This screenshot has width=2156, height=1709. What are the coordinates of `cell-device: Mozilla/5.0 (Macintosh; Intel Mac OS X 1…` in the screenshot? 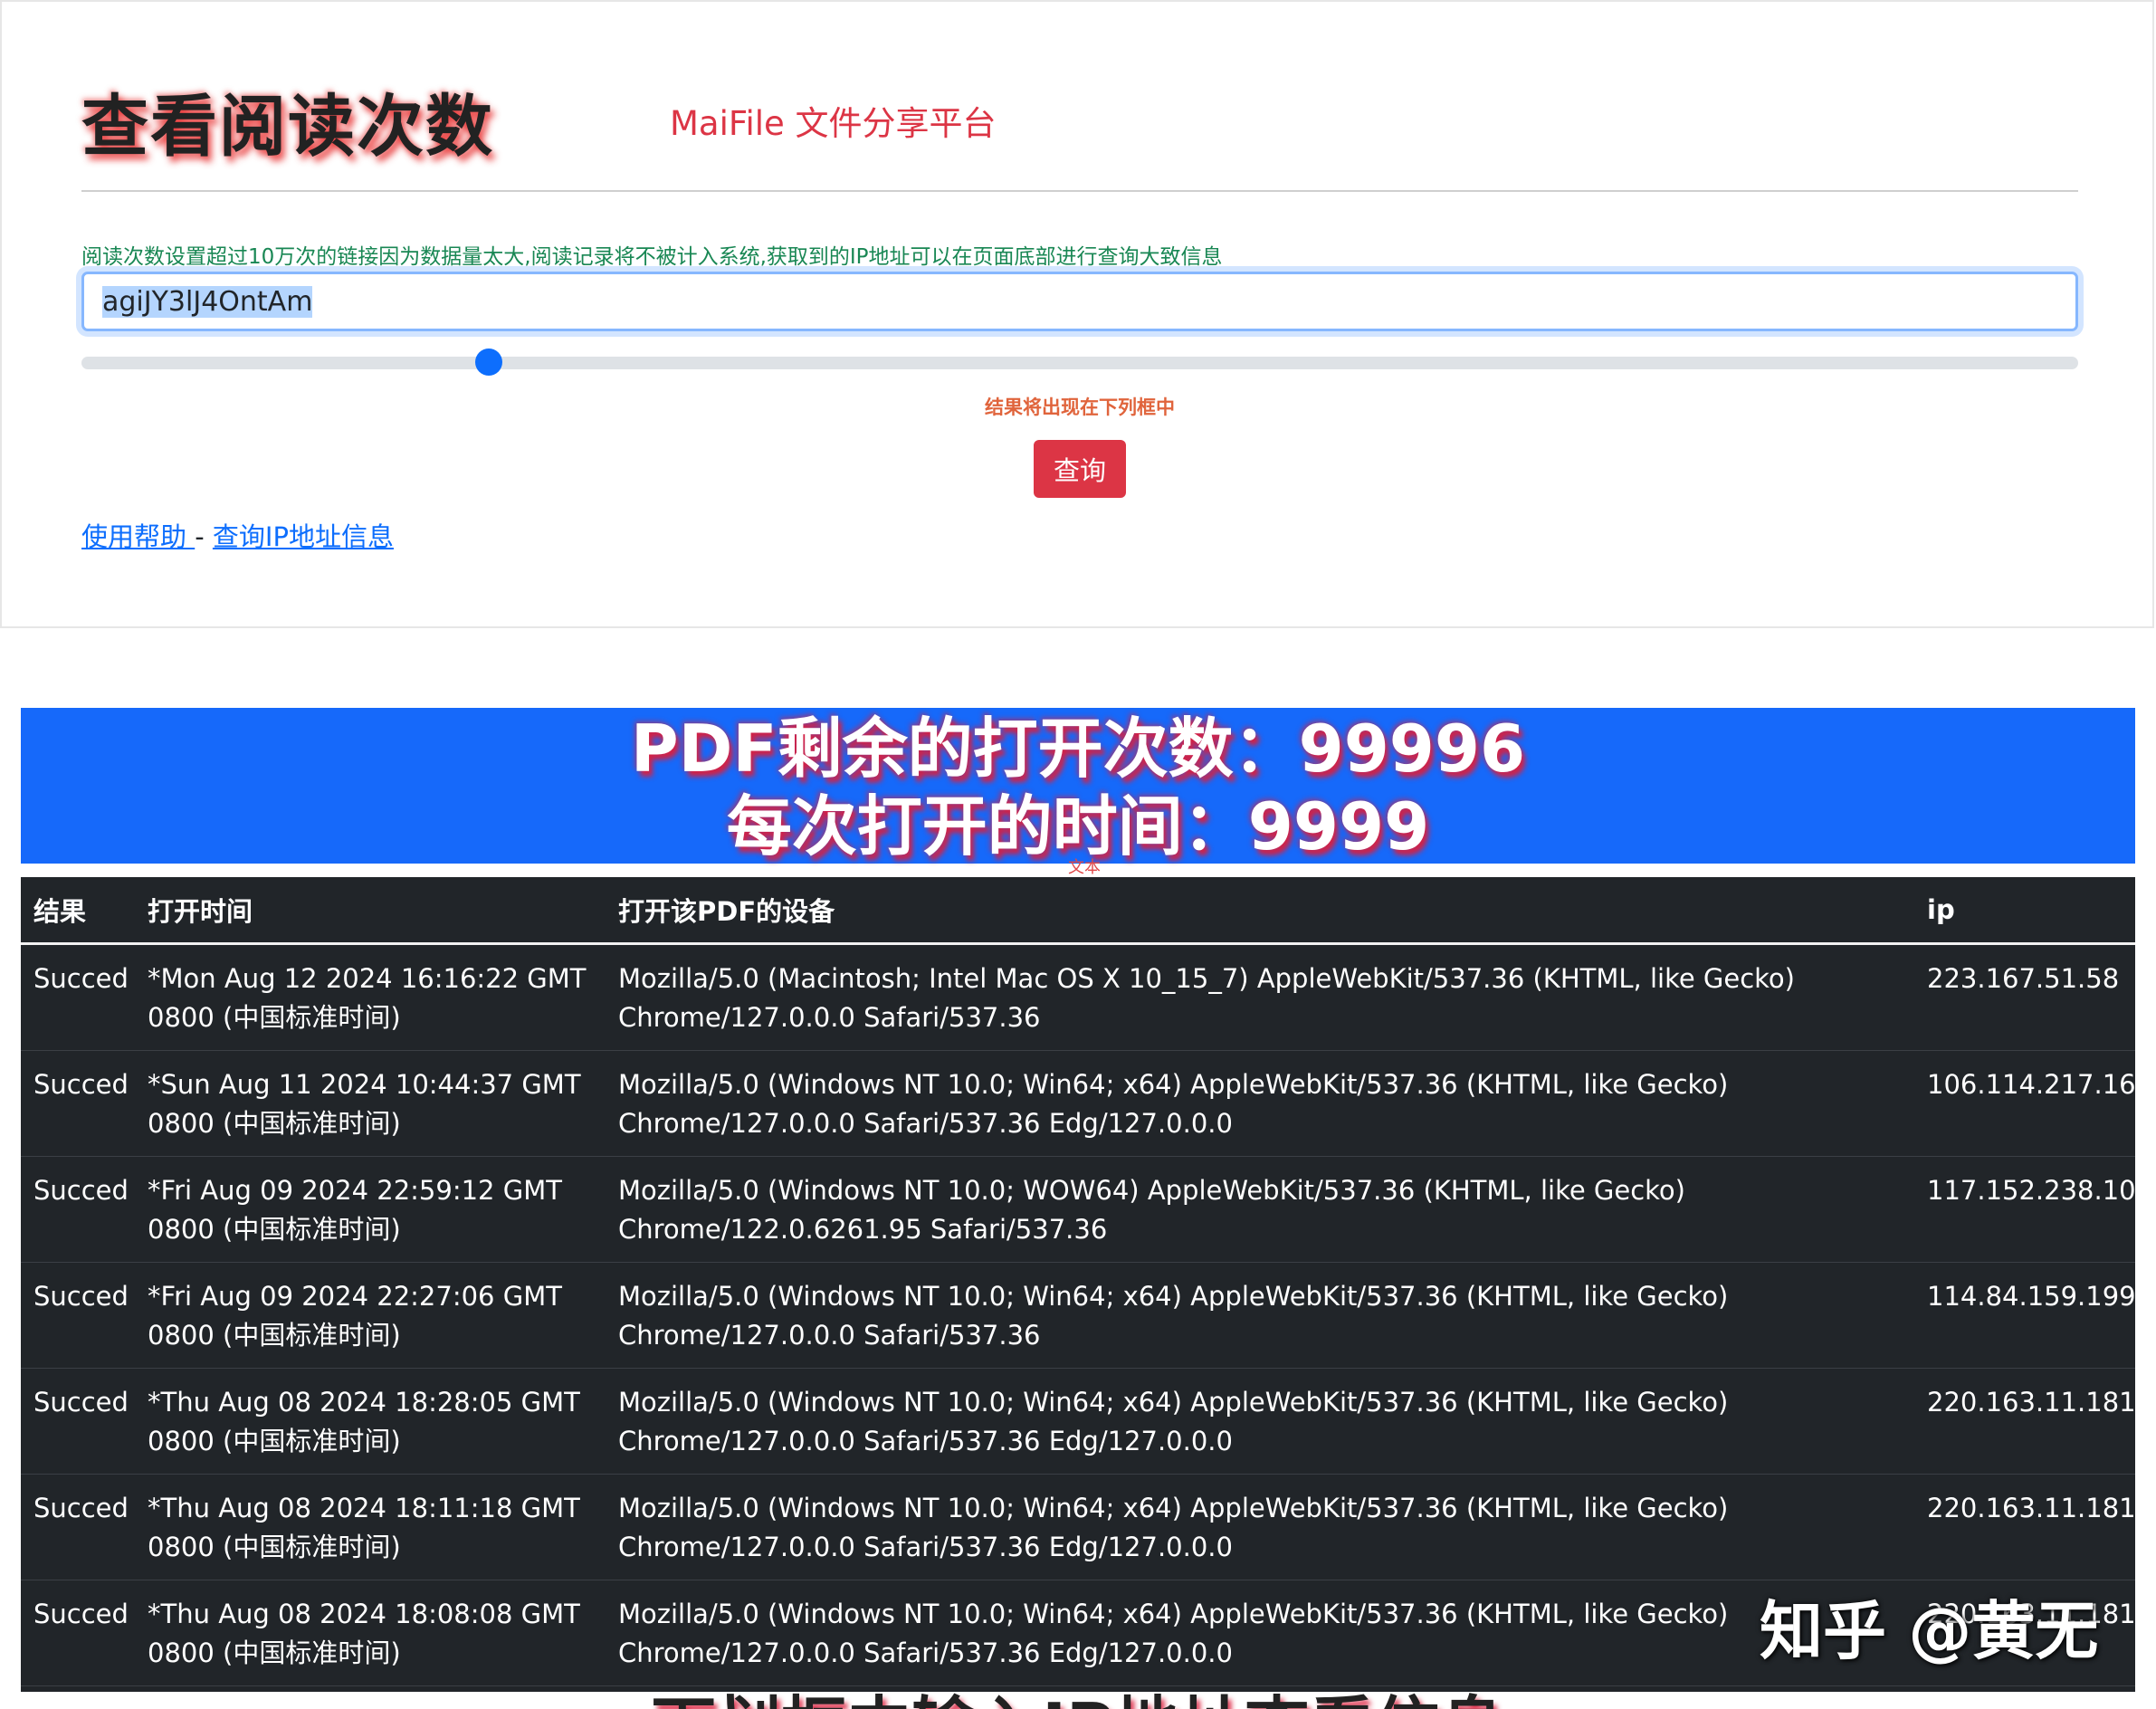 It's located at (1260, 997).